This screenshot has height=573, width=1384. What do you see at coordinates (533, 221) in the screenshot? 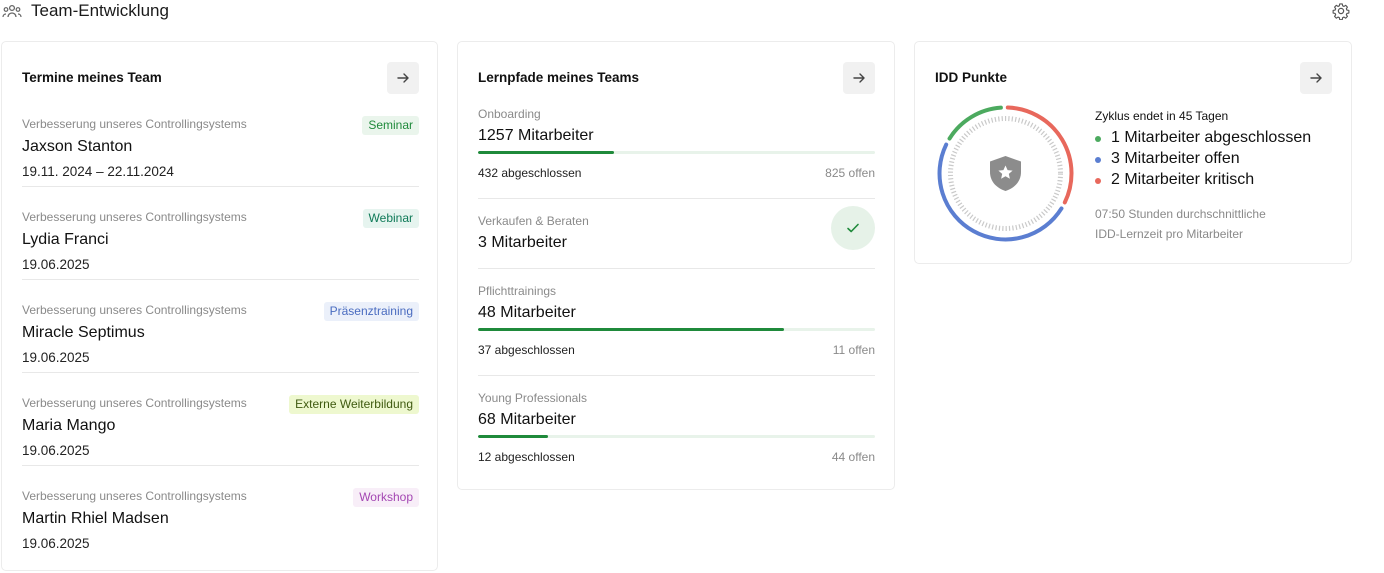
I see `path-name: Verkaufen & Beraten` at bounding box center [533, 221].